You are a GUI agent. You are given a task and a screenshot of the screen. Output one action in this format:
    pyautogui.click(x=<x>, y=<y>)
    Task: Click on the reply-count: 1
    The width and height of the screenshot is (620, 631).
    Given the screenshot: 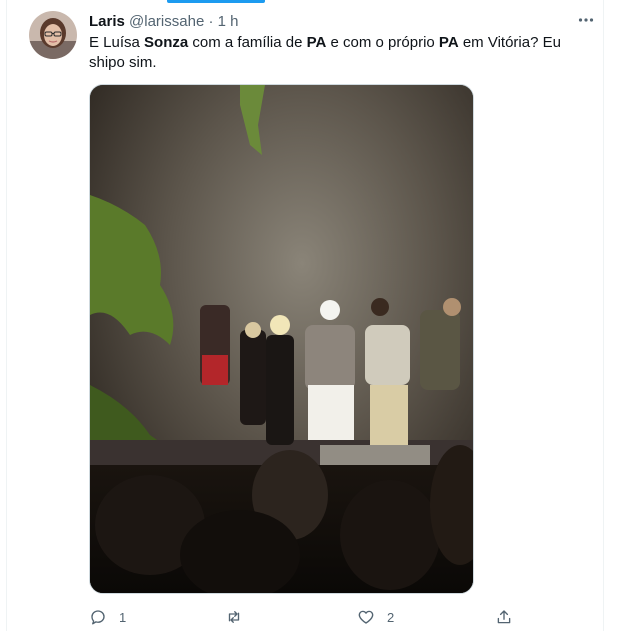 What is the action you would take?
    pyautogui.click(x=123, y=617)
    